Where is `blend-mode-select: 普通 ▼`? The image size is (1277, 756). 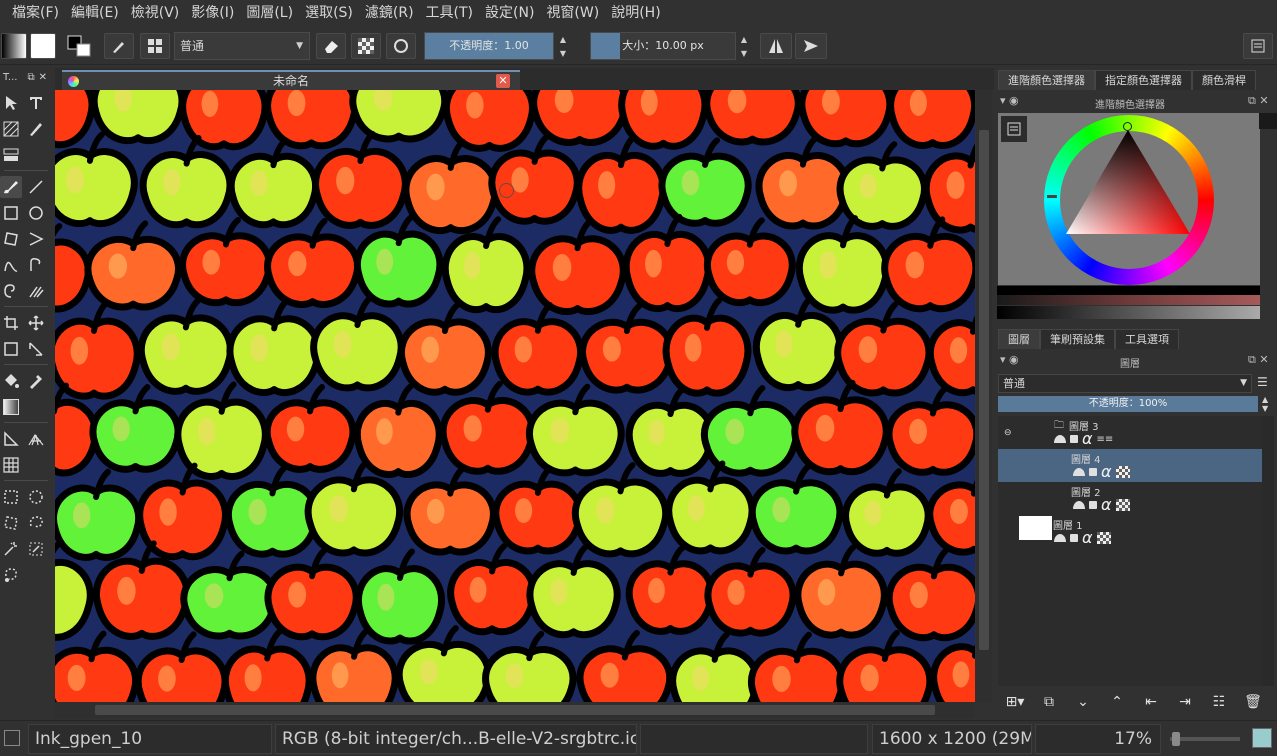
blend-mode-select: 普通 ▼ is located at coordinates (242, 46).